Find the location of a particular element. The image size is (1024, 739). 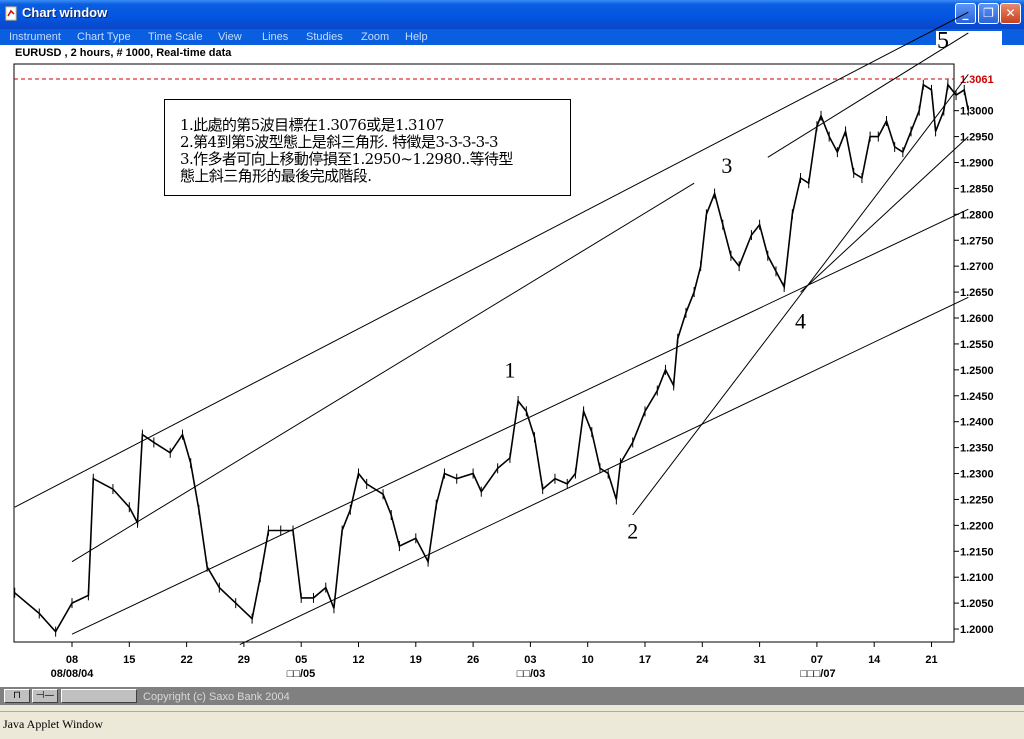

x-tick-label: 29 is located at coordinates (244, 660).